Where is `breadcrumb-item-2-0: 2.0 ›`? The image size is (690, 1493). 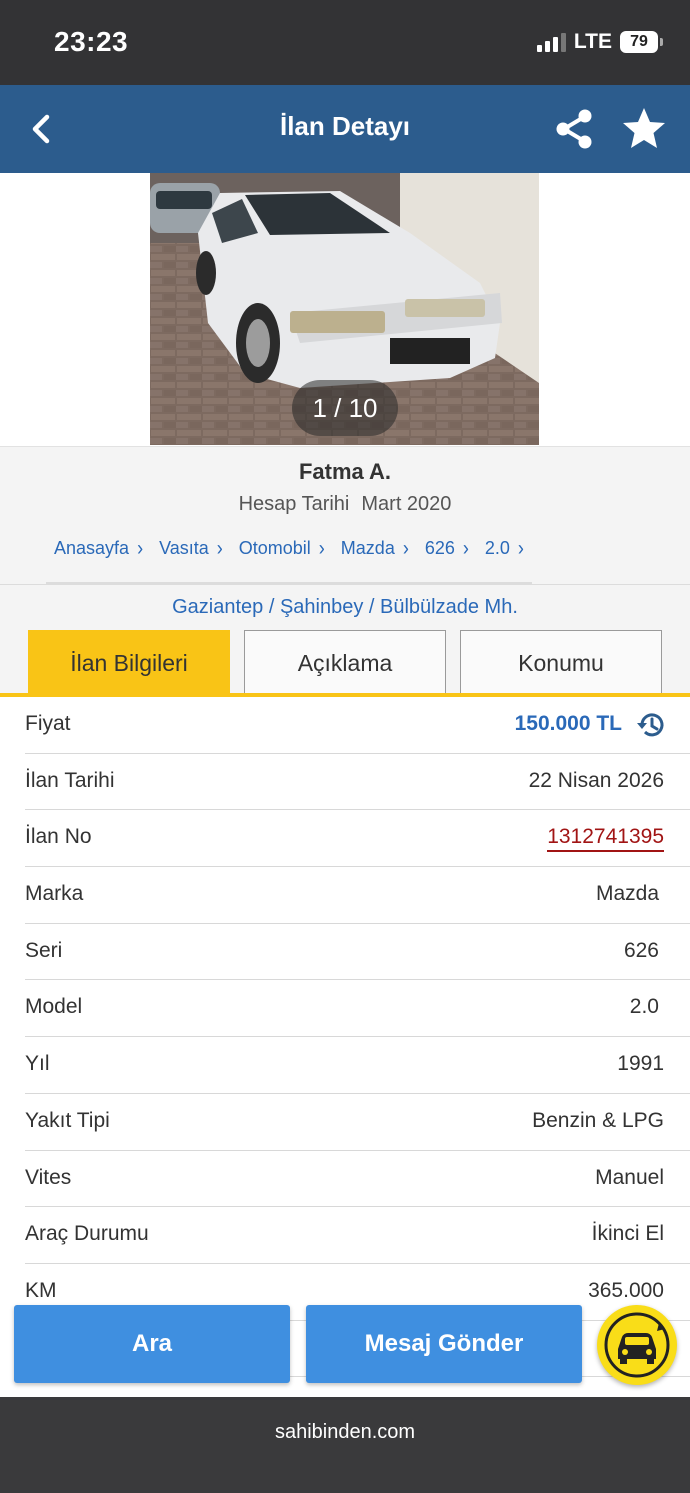
breadcrumb-item-2-0: 2.0 › is located at coordinates (504, 559).